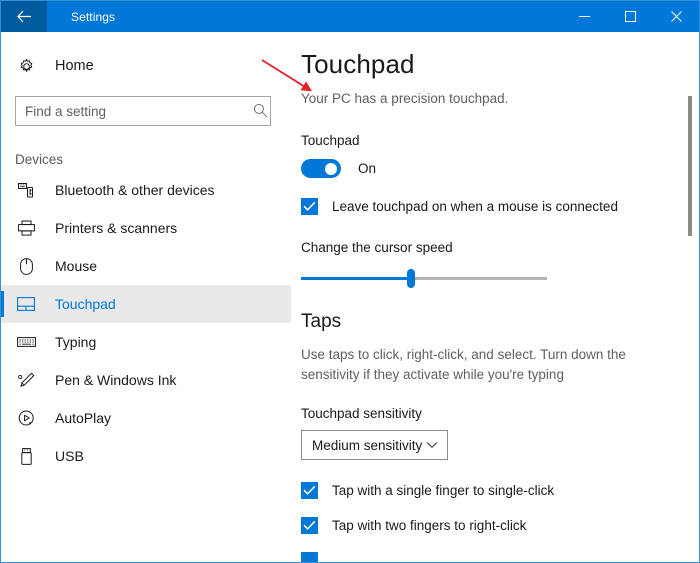  What do you see at coordinates (146, 266) in the screenshot?
I see `sidebar-item-mouse: Mouse` at bounding box center [146, 266].